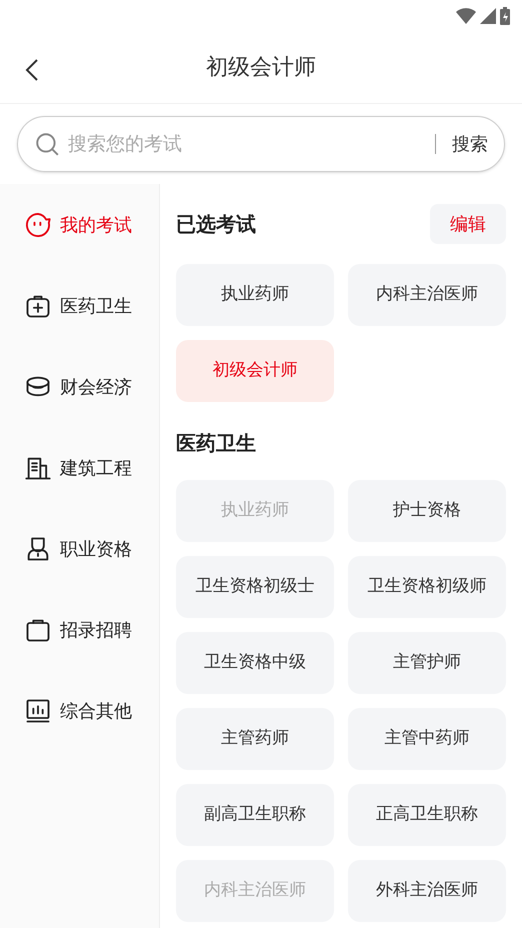 Image resolution: width=522 pixels, height=928 pixels. I want to click on exam-chip: 卫生资格初级师, so click(427, 587).